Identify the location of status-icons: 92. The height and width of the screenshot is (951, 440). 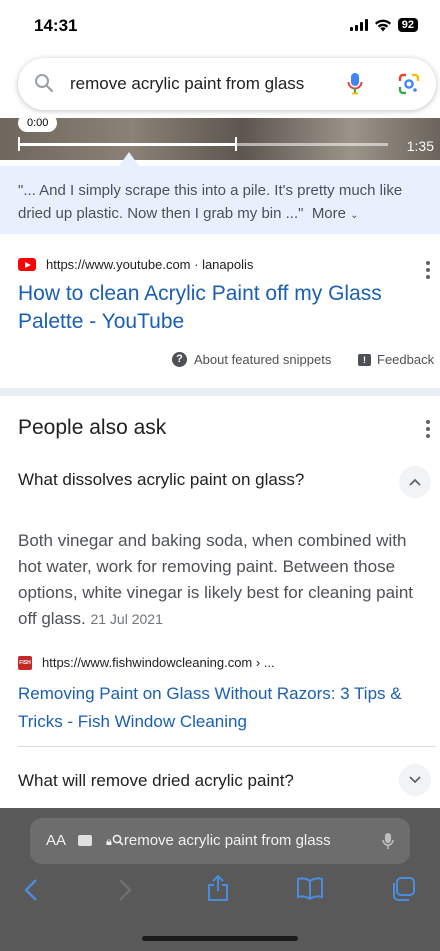
(383, 25).